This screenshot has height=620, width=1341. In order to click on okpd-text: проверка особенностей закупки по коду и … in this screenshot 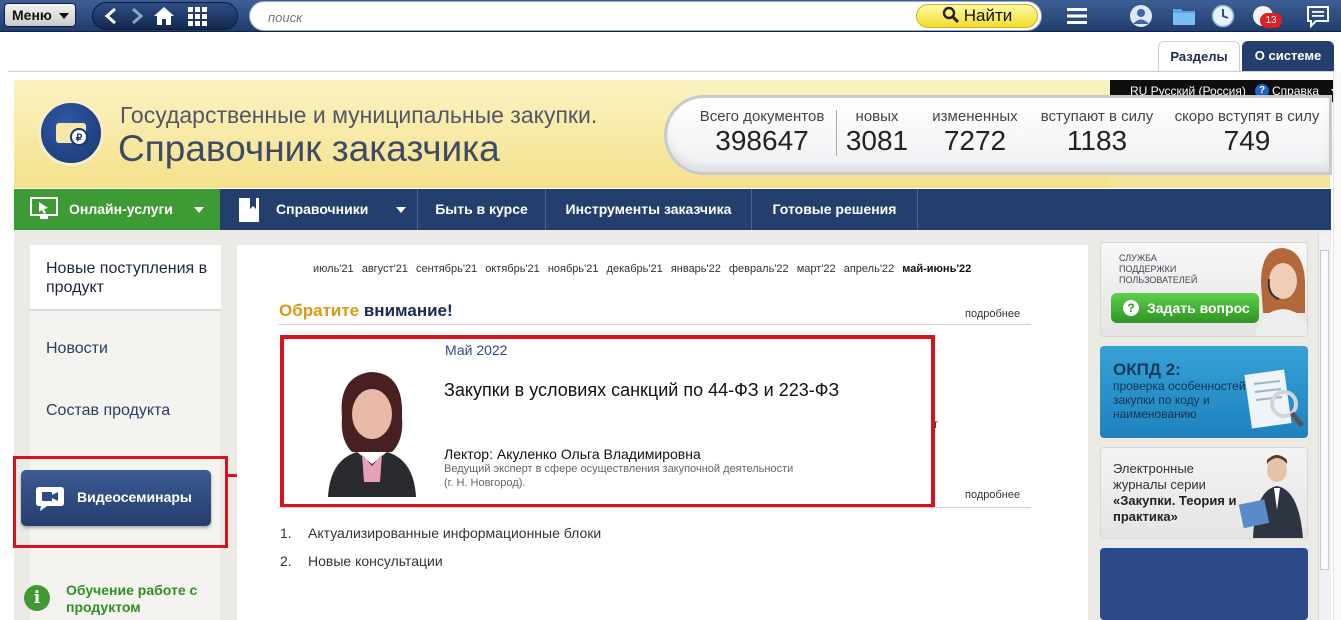, I will do `click(1179, 400)`.